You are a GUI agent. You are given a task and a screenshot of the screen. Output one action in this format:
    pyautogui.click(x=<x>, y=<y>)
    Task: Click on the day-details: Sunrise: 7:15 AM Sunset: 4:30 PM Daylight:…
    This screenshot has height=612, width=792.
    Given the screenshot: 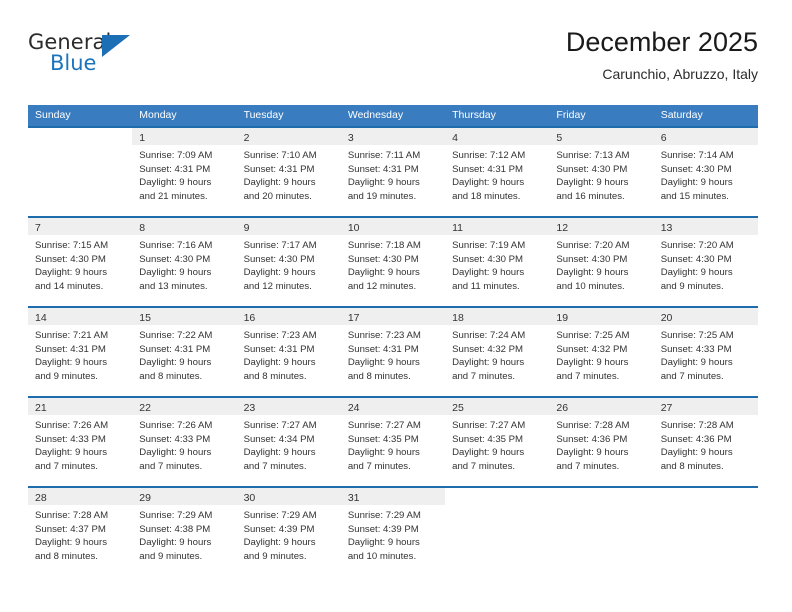 What is the action you would take?
    pyautogui.click(x=80, y=264)
    